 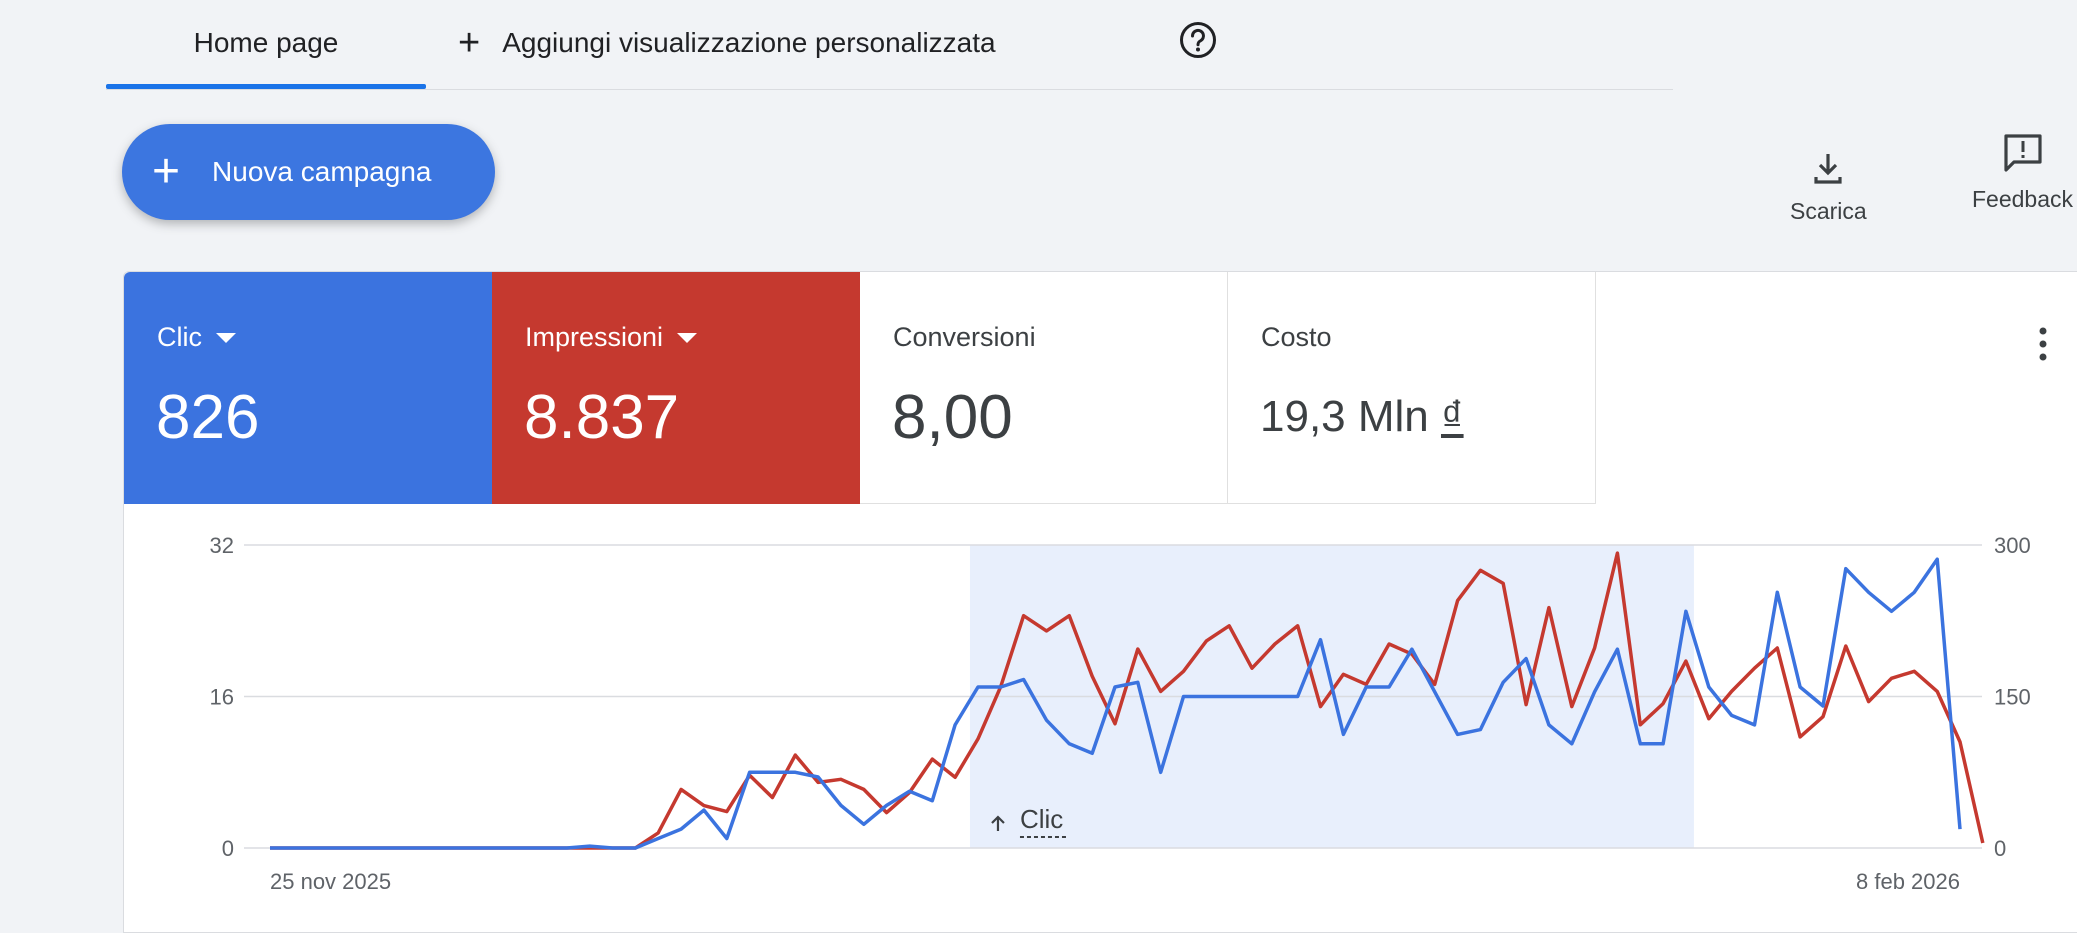 I want to click on left-tick-label: 16, so click(x=222, y=697).